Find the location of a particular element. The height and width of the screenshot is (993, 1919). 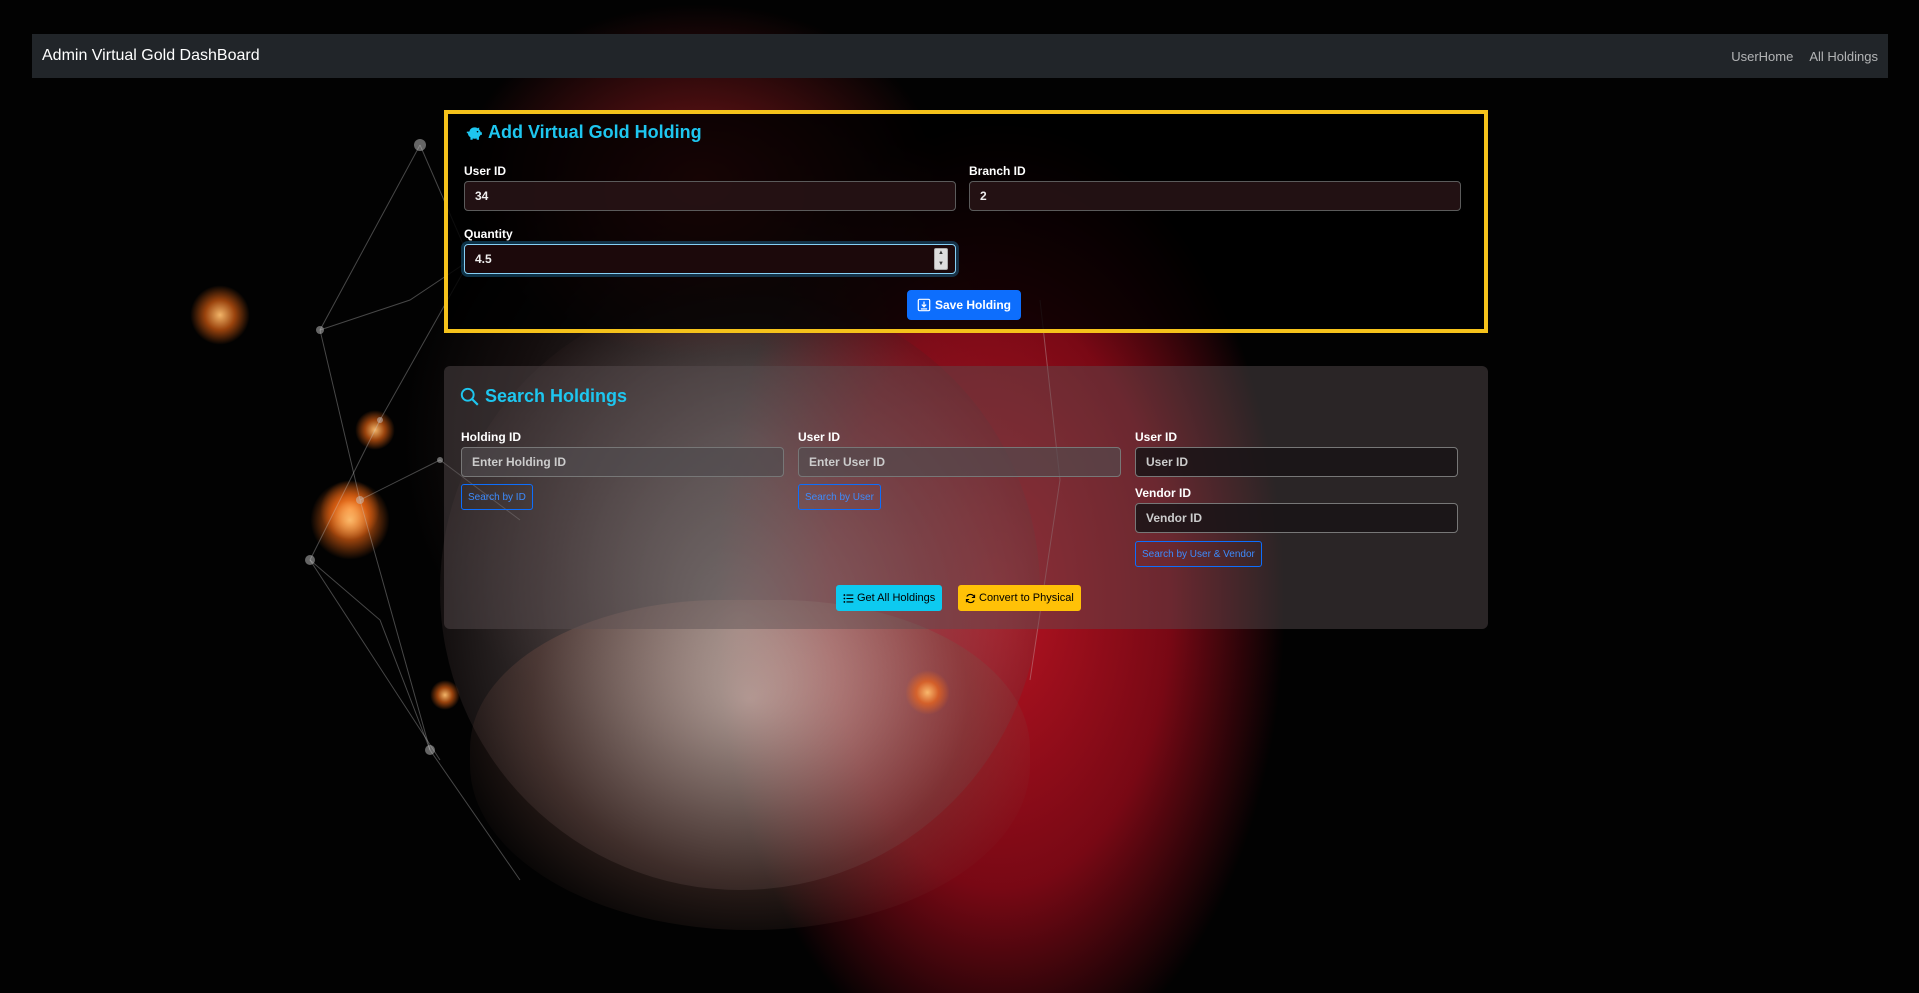

convert-to-physical-label: Convert to Physical is located at coordinates (1026, 598).